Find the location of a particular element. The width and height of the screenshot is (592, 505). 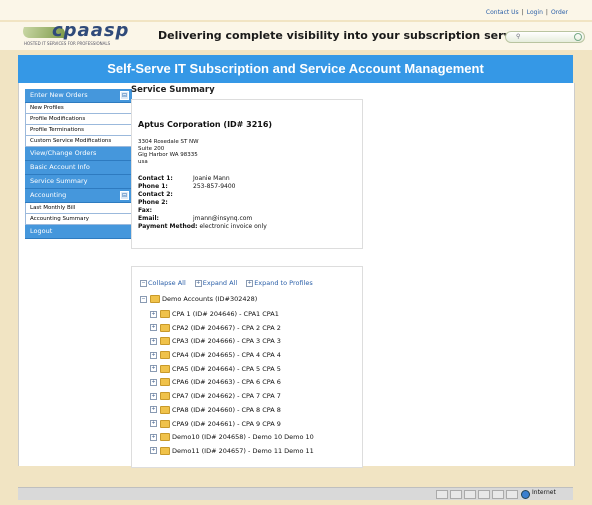

sidebar-item-service-summary: Service Summary is located at coordinates (78, 182).